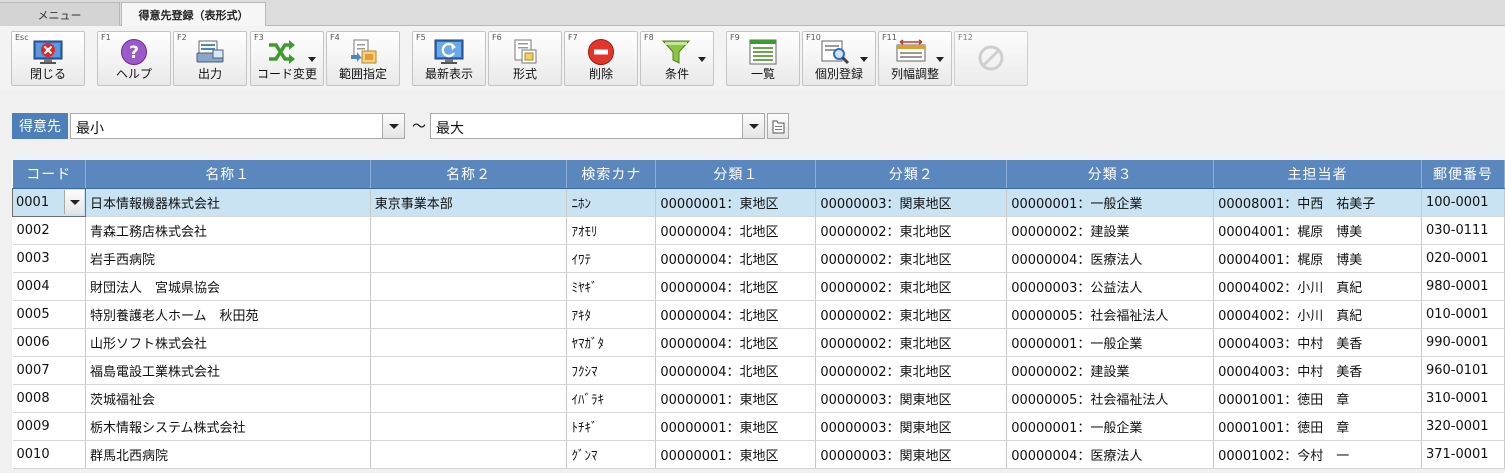  I want to click on table-cell: 0005, so click(49, 314).